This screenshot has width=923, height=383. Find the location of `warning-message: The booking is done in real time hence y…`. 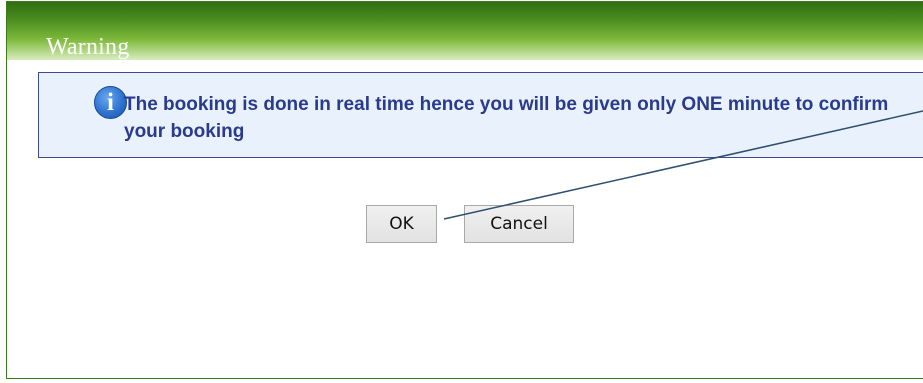

warning-message: The booking is done in real time hence y… is located at coordinates (506, 118).